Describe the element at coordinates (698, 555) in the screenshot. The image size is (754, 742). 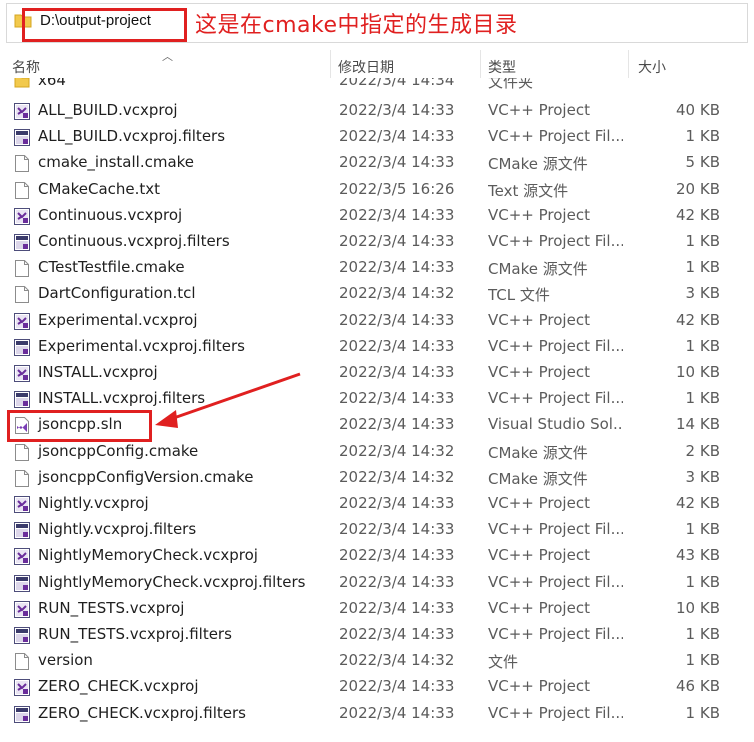
I see `file-size: 43 KB` at that location.